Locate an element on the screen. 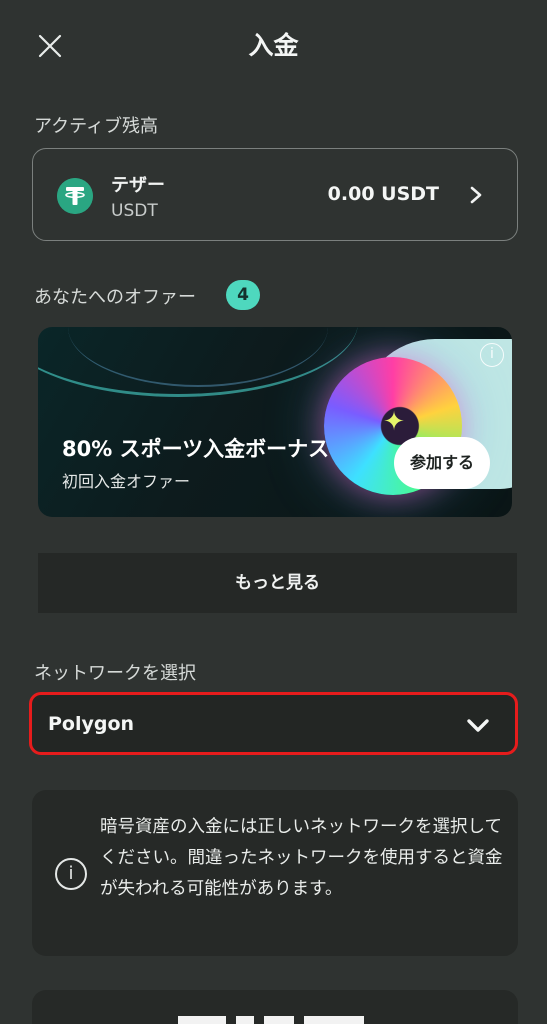 The image size is (547, 1024). join-button: 参加する is located at coordinates (442, 463).